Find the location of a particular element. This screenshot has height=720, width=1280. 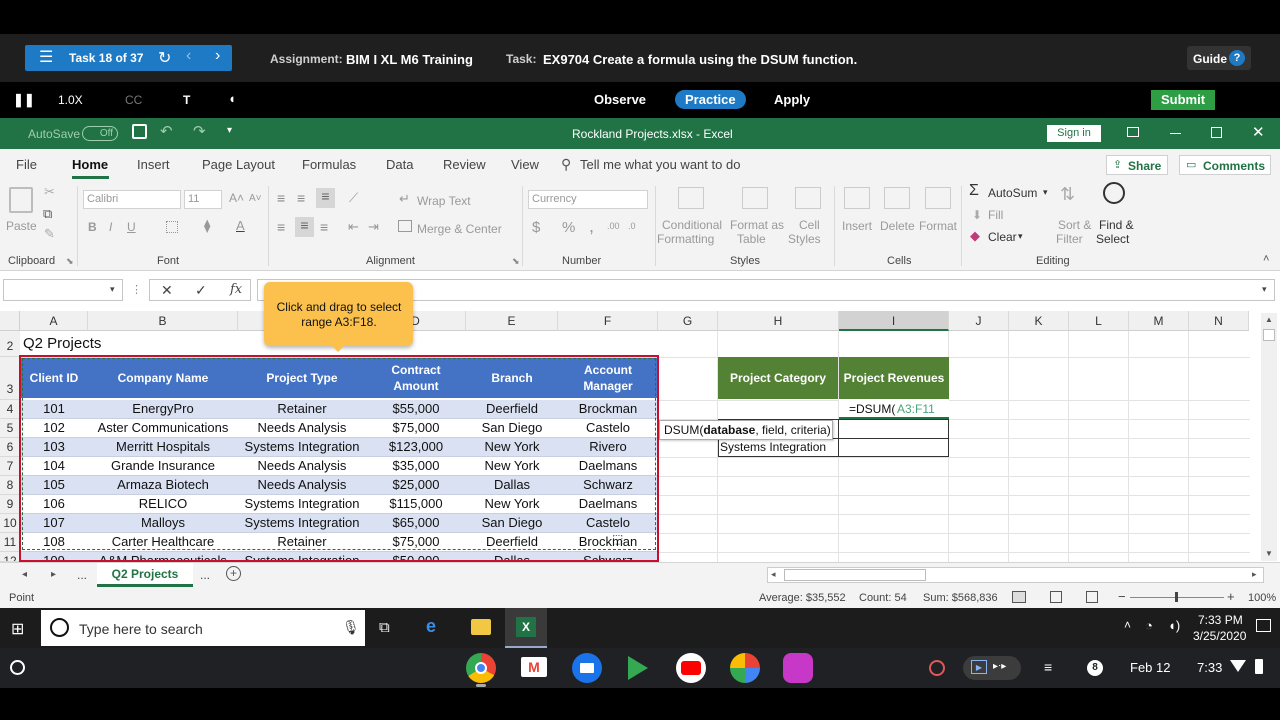

taskbar-date: 3/25/2020 is located at coordinates (1219, 636).